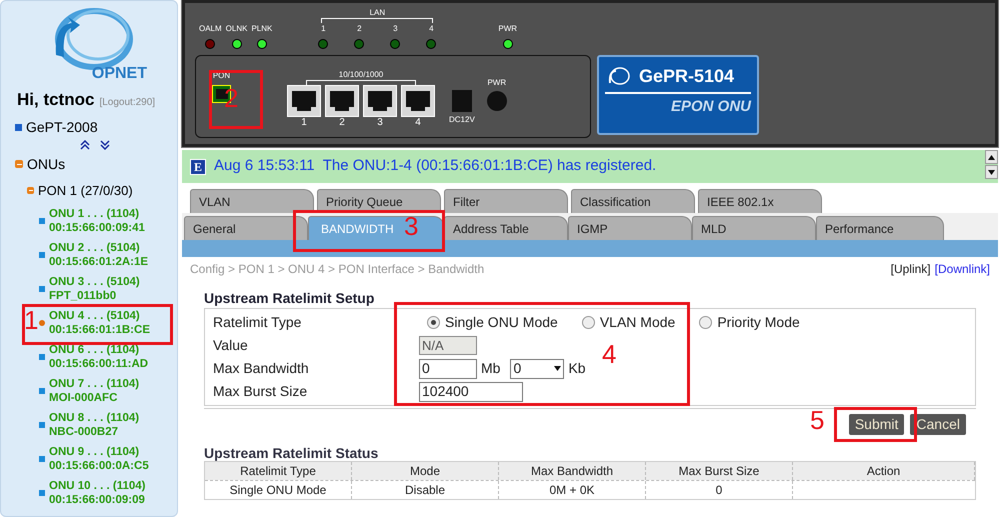  What do you see at coordinates (817, 420) in the screenshot?
I see `callout-number: 5` at bounding box center [817, 420].